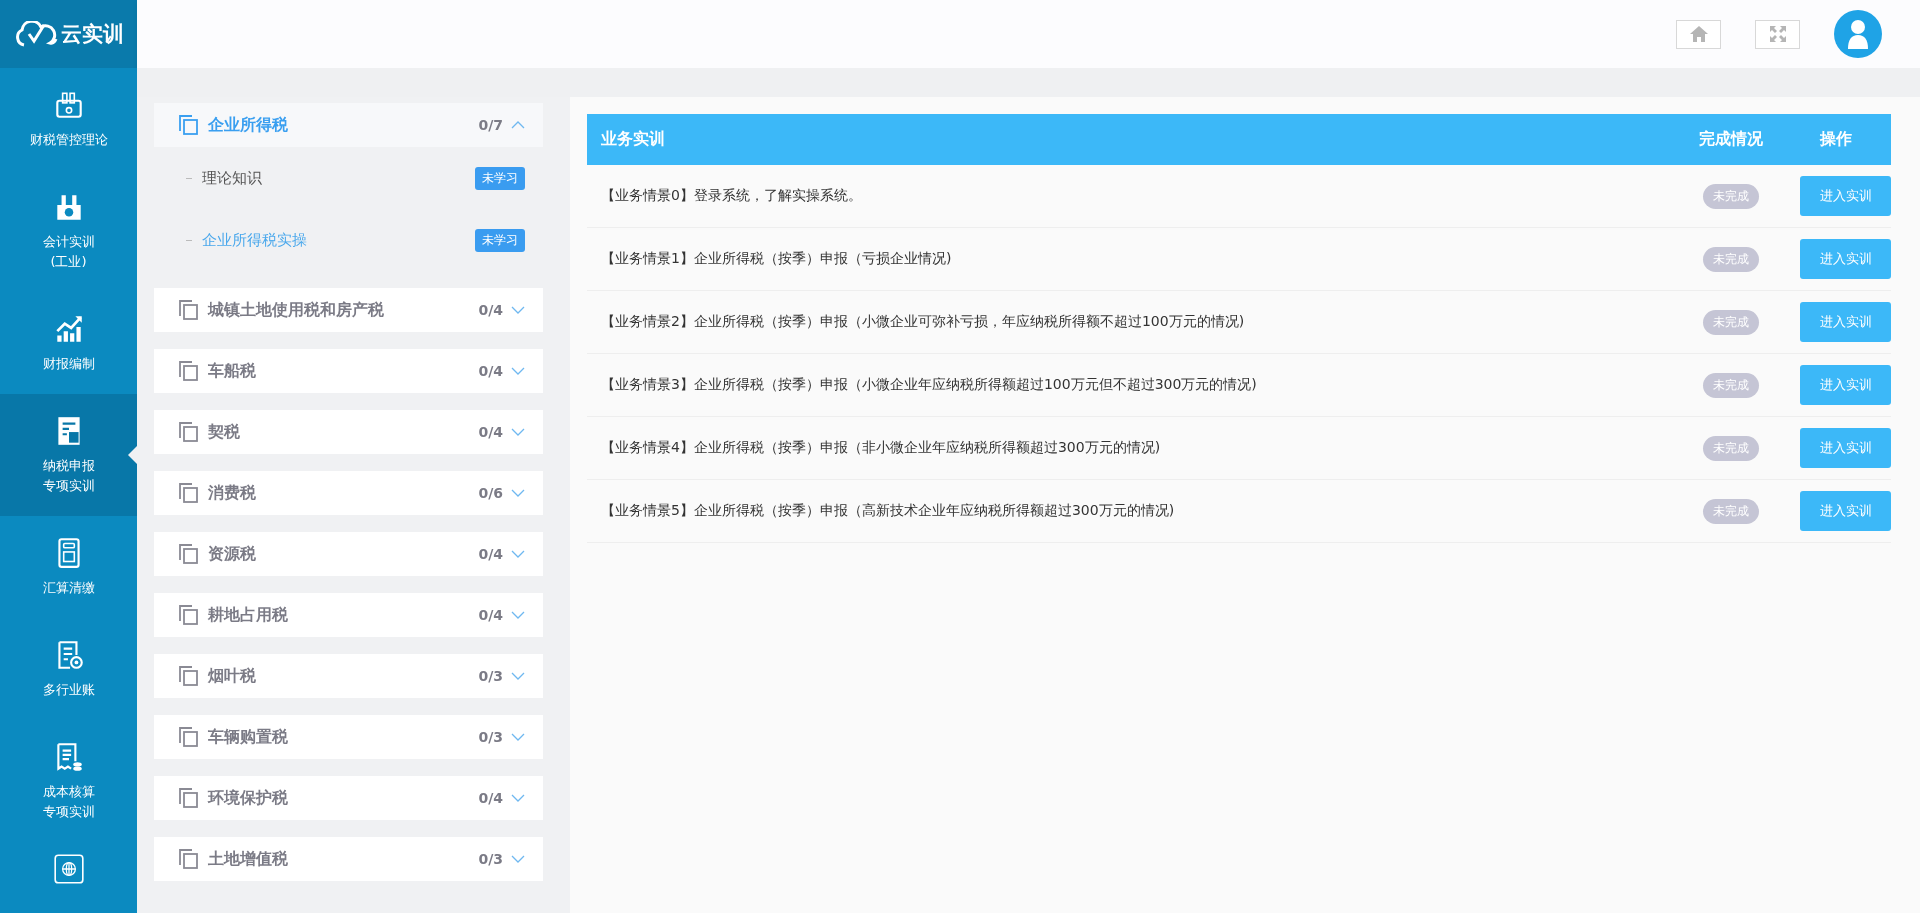 This screenshot has width=1920, height=913. What do you see at coordinates (348, 737) in the screenshot?
I see `category-header: 车辆购置税 0/3` at bounding box center [348, 737].